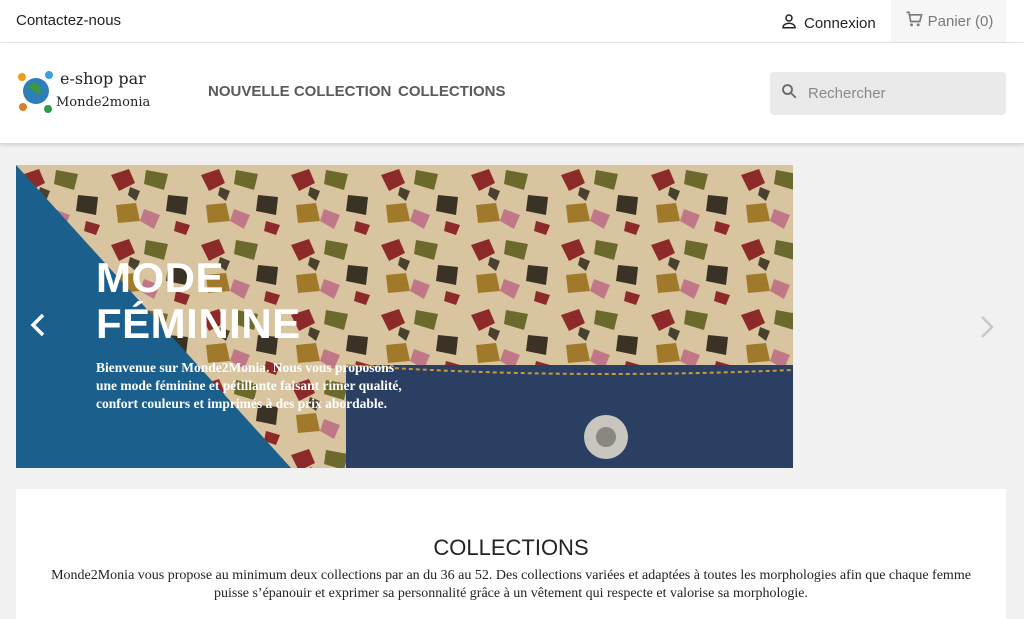  I want to click on search-box, so click(888, 93).